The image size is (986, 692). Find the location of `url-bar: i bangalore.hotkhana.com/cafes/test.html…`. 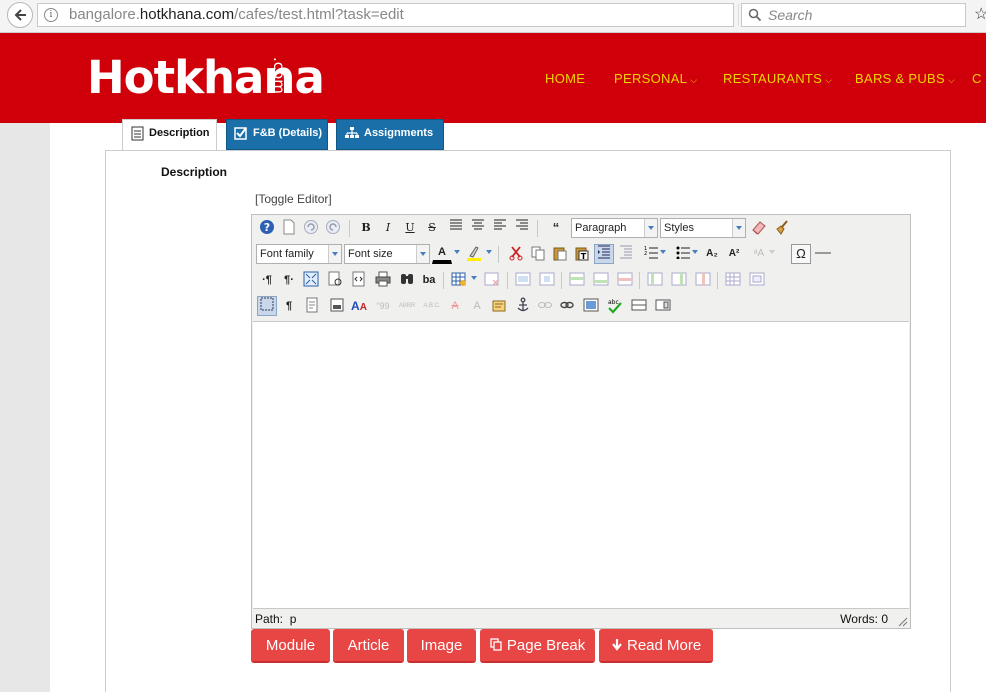

url-bar: i bangalore.hotkhana.com/cafes/test.html… is located at coordinates (399, 15).